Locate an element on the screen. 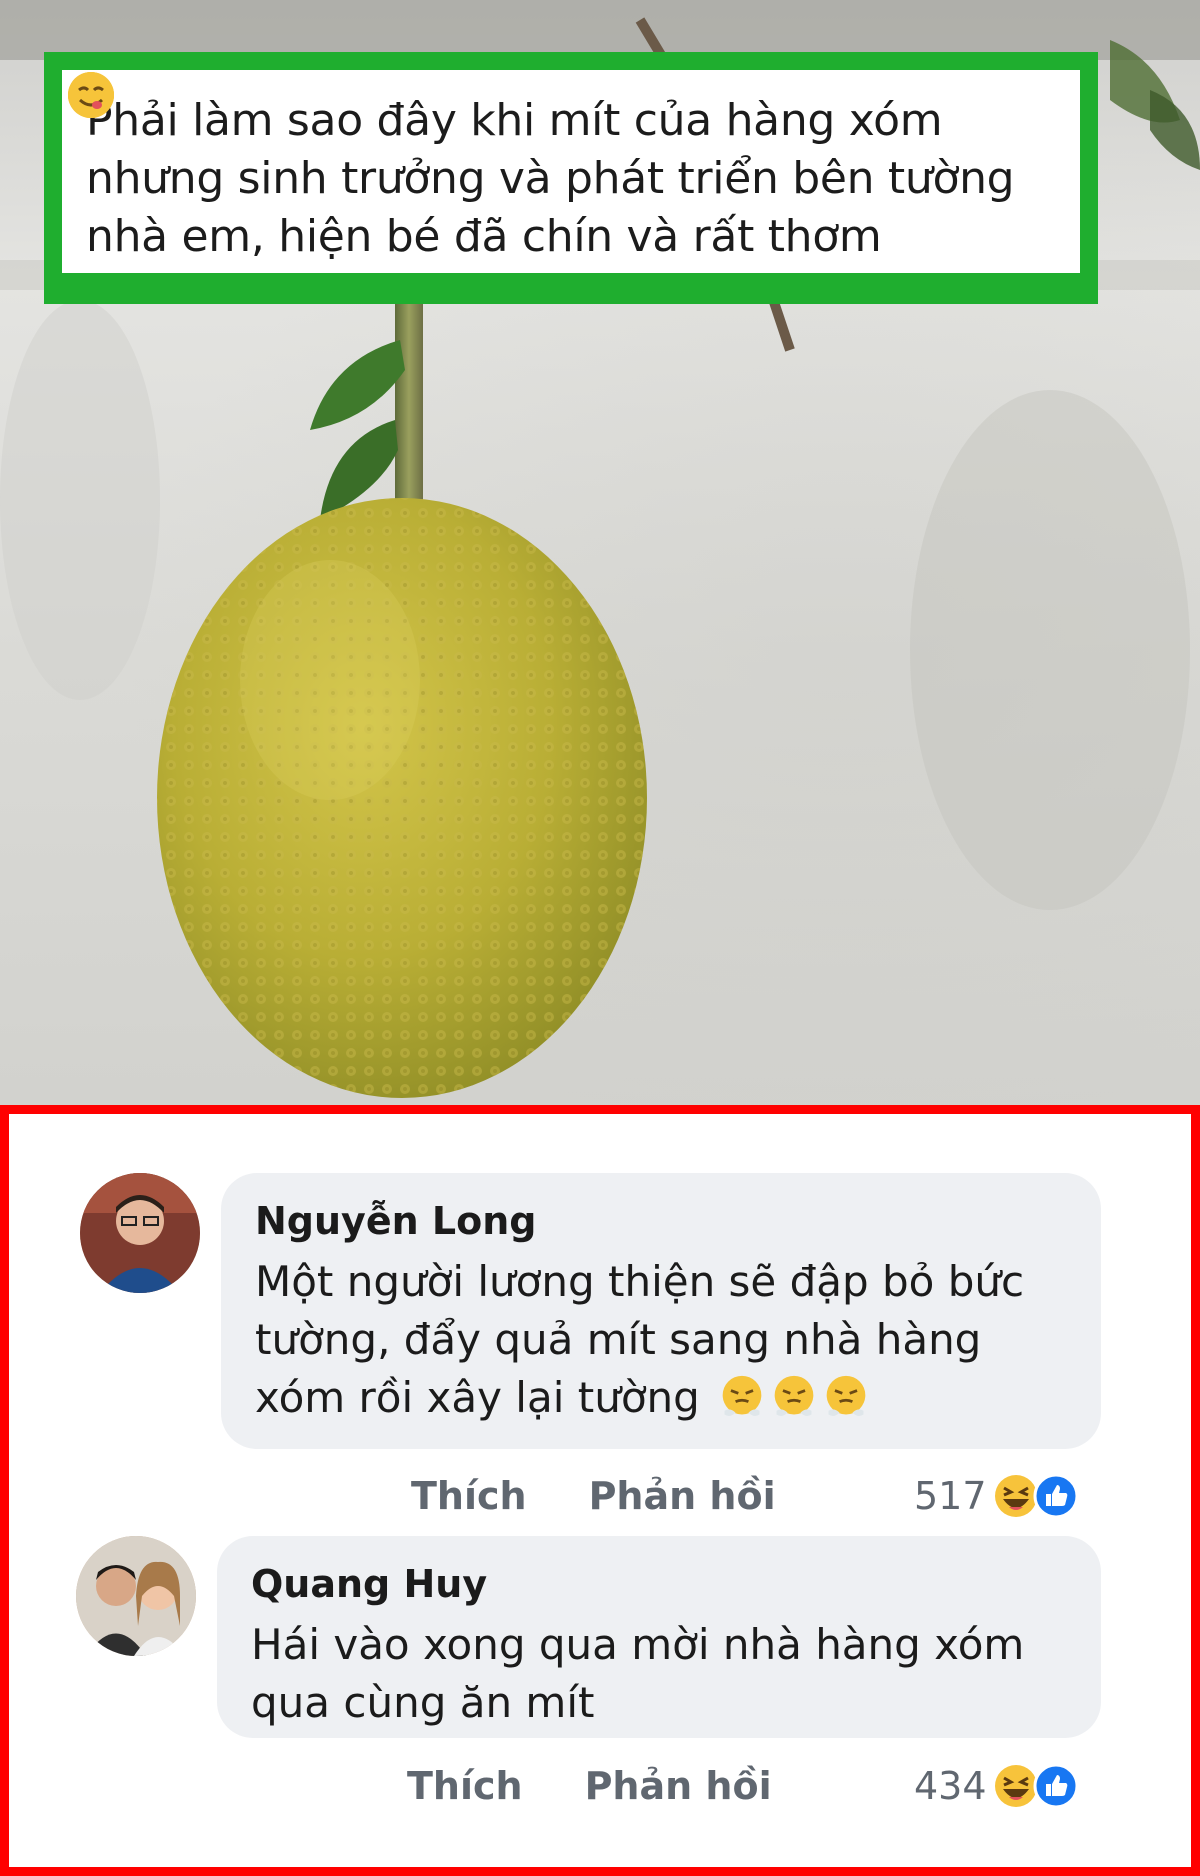  reaction-count: 517 is located at coordinates (950, 1496).